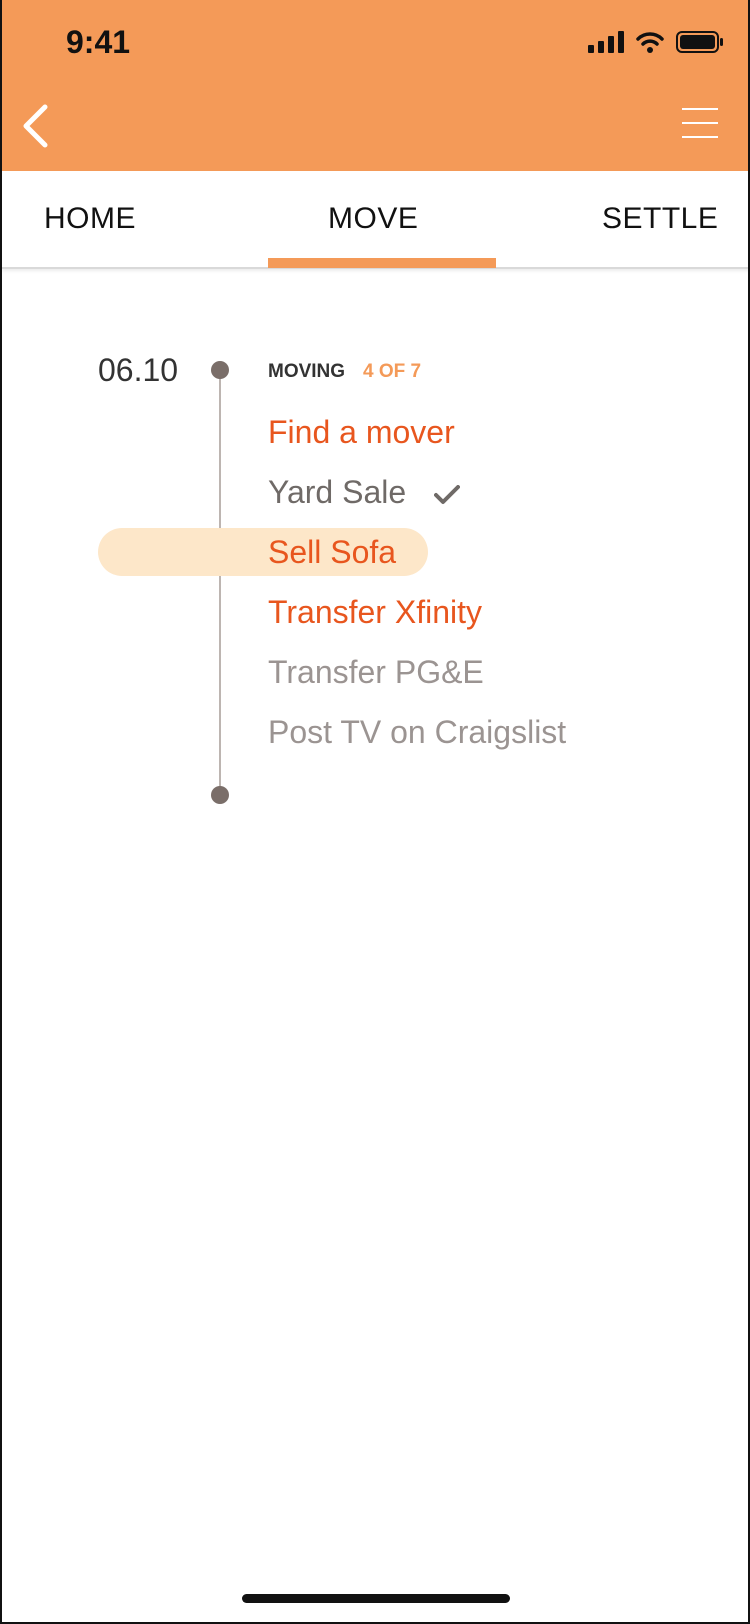 The width and height of the screenshot is (750, 1624). What do you see at coordinates (337, 492) in the screenshot?
I see `task-yard-sale: Yard Sale` at bounding box center [337, 492].